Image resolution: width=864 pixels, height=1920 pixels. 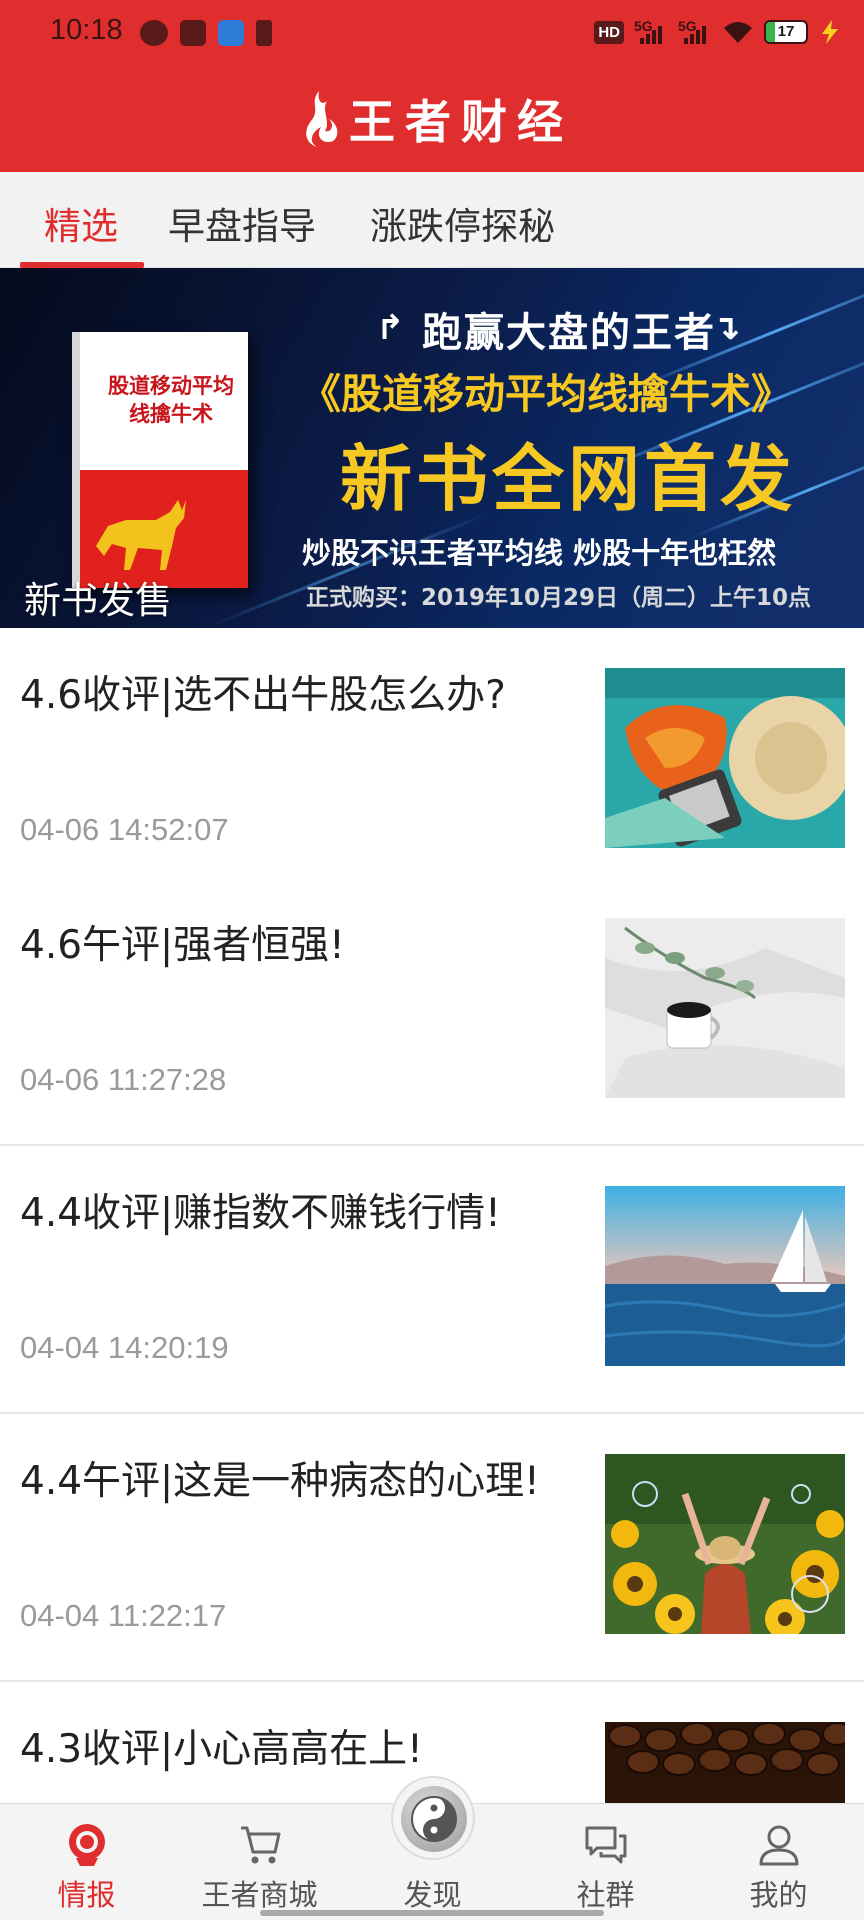 I want to click on nav-profile: 我的, so click(x=778, y=1862).